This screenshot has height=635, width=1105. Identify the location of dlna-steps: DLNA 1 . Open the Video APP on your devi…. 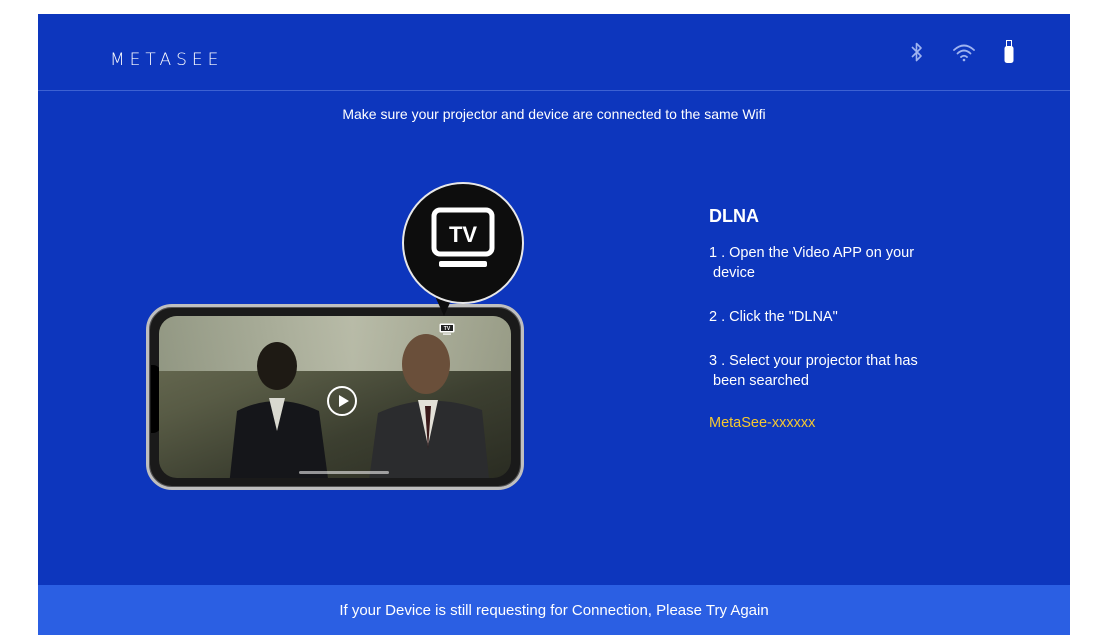
(869, 318).